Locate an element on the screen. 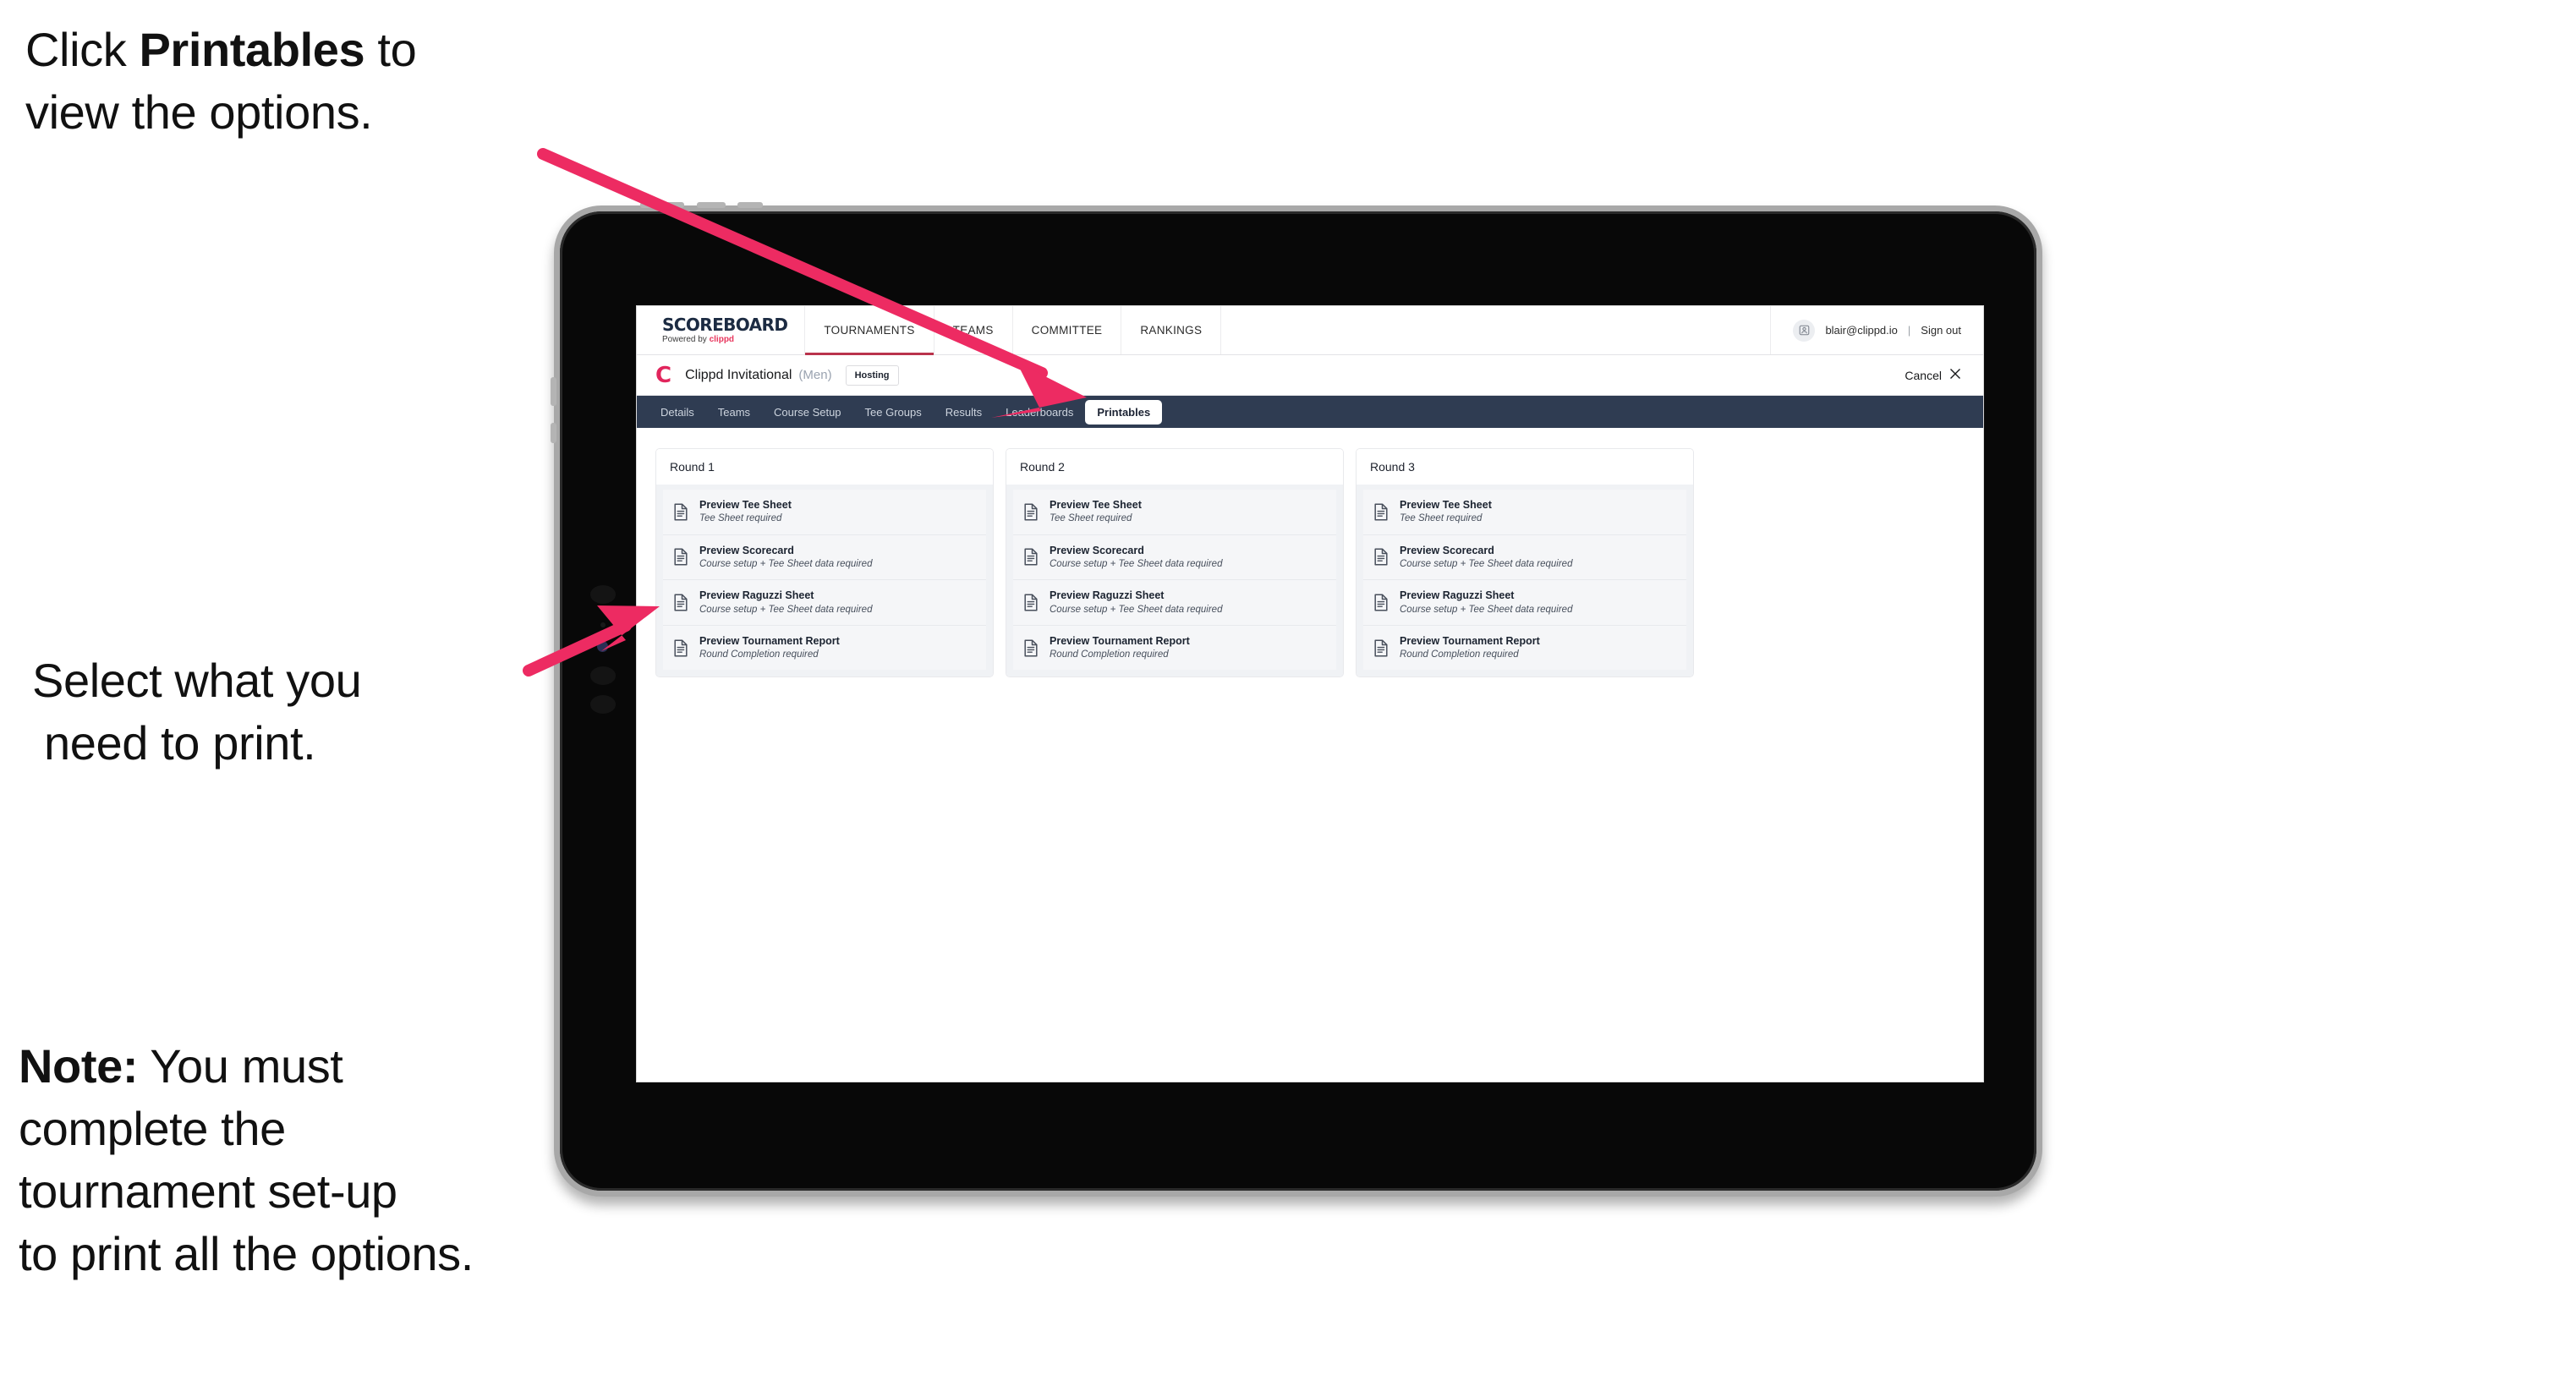  tab-teams: Teams is located at coordinates (734, 412).